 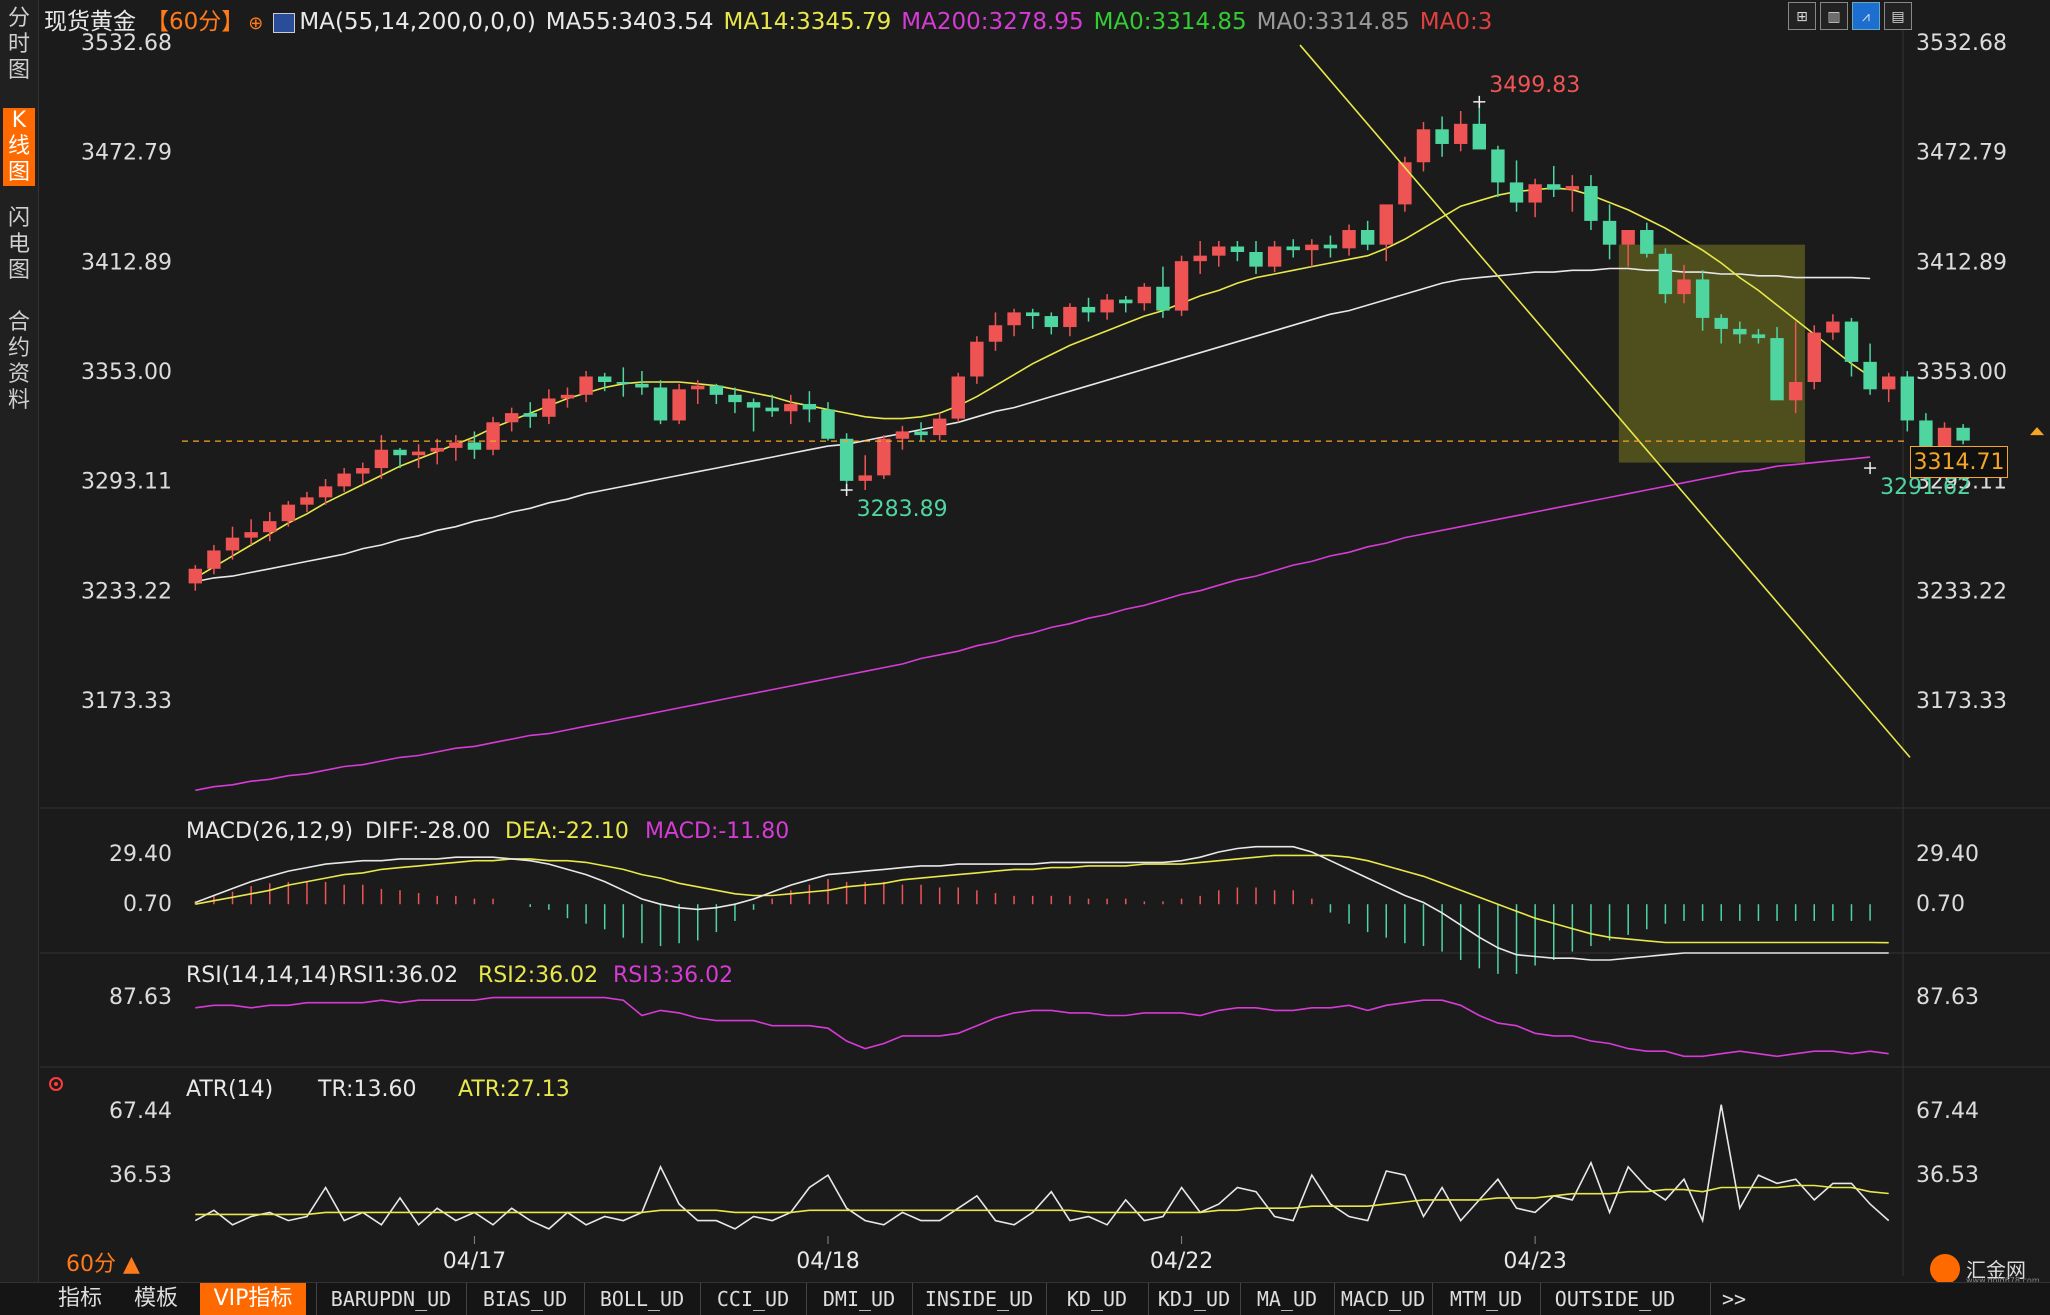 What do you see at coordinates (103, 1262) in the screenshot?
I see `period-selector: 60分 ▲` at bounding box center [103, 1262].